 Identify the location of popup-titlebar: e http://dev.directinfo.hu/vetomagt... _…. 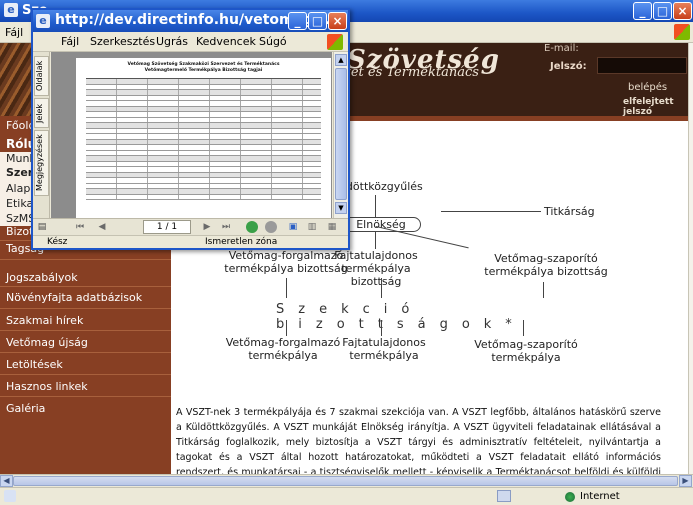
(190, 21).